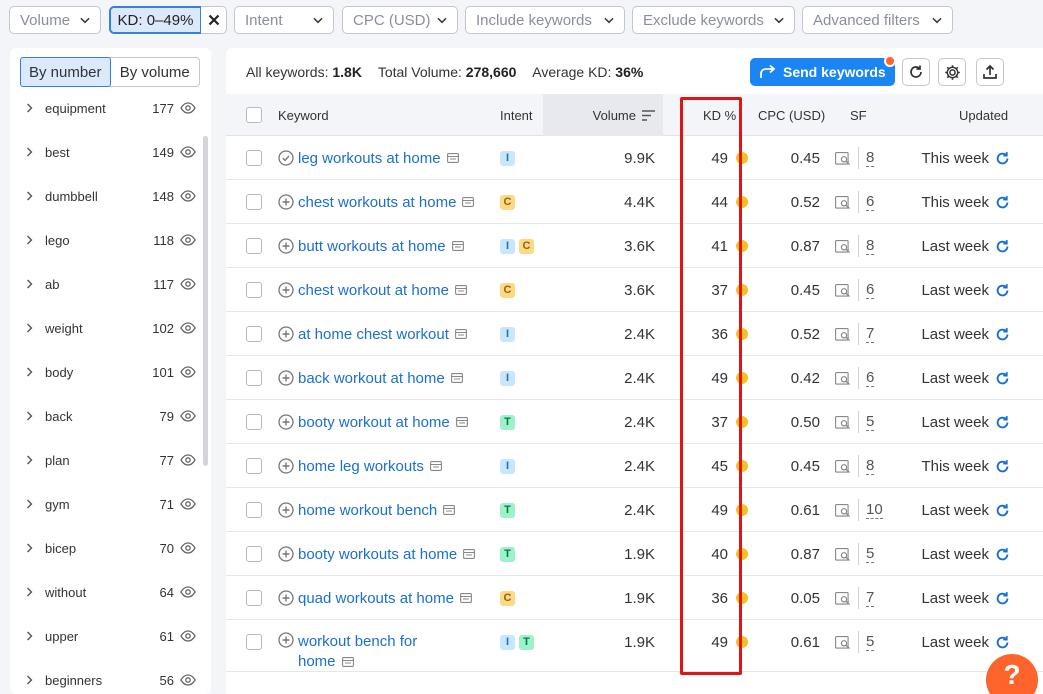 This screenshot has height=694, width=1043. Describe the element at coordinates (400, 20) in the screenshot. I see `cpc-filter: CPC (USD)` at that location.